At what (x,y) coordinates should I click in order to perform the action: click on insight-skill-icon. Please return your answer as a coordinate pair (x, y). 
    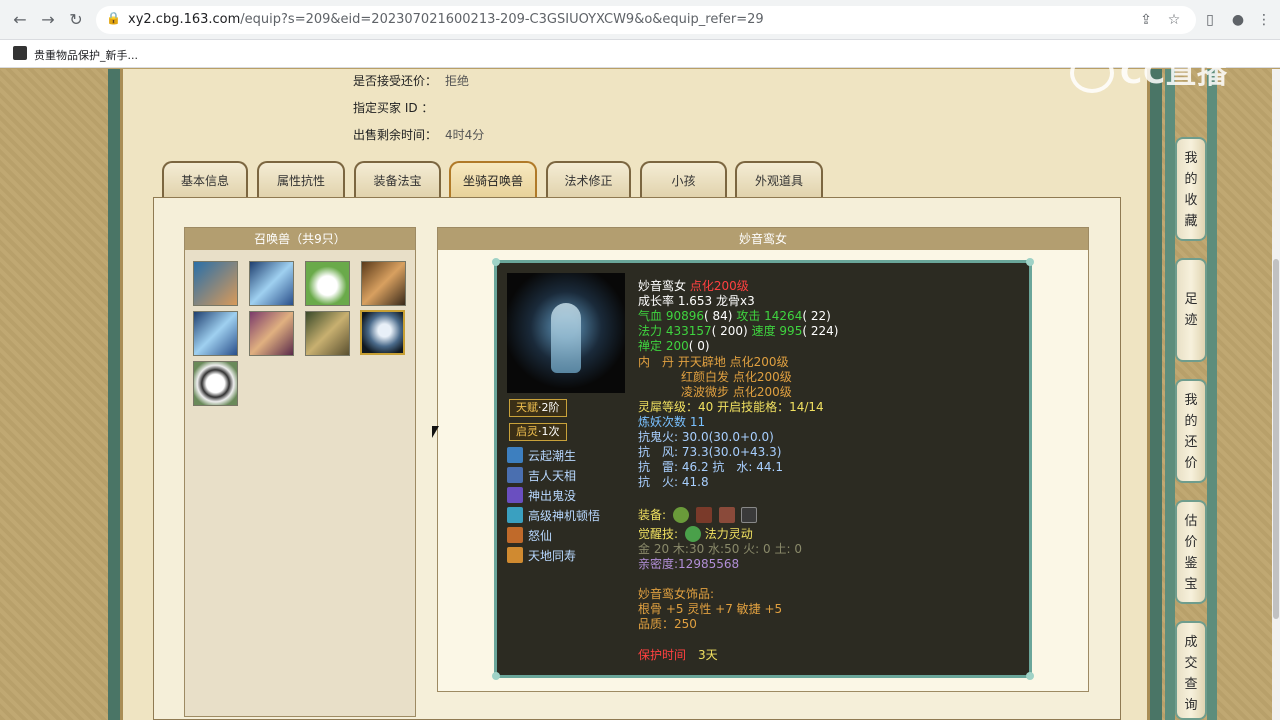
    Looking at the image, I should click on (515, 515).